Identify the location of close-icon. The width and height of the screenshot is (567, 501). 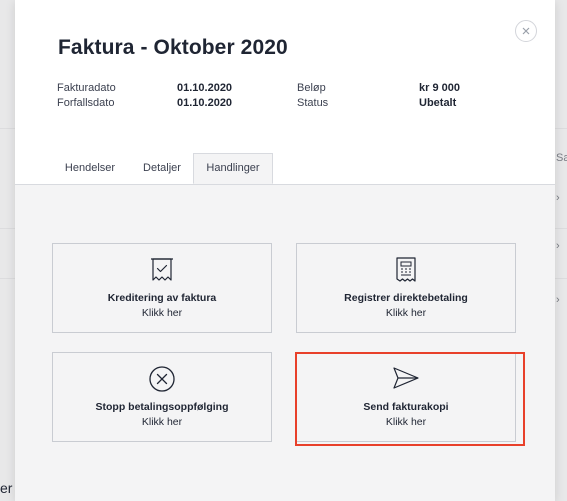
(526, 31).